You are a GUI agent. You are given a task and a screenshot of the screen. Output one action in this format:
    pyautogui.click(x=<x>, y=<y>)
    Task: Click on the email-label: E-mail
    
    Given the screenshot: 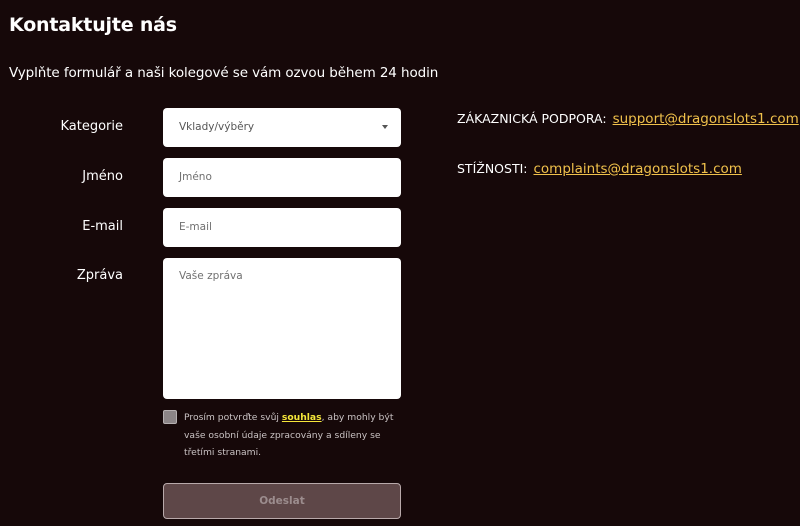 What is the action you would take?
    pyautogui.click(x=102, y=226)
    